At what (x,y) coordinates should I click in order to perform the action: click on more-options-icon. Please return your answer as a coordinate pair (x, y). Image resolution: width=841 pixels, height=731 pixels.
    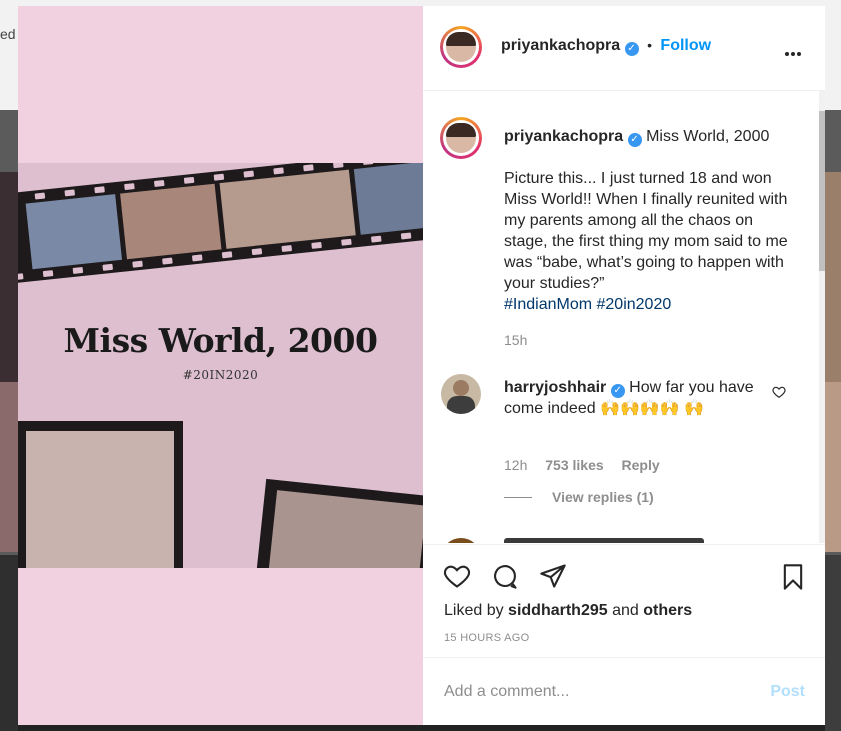
    Looking at the image, I should click on (796, 49).